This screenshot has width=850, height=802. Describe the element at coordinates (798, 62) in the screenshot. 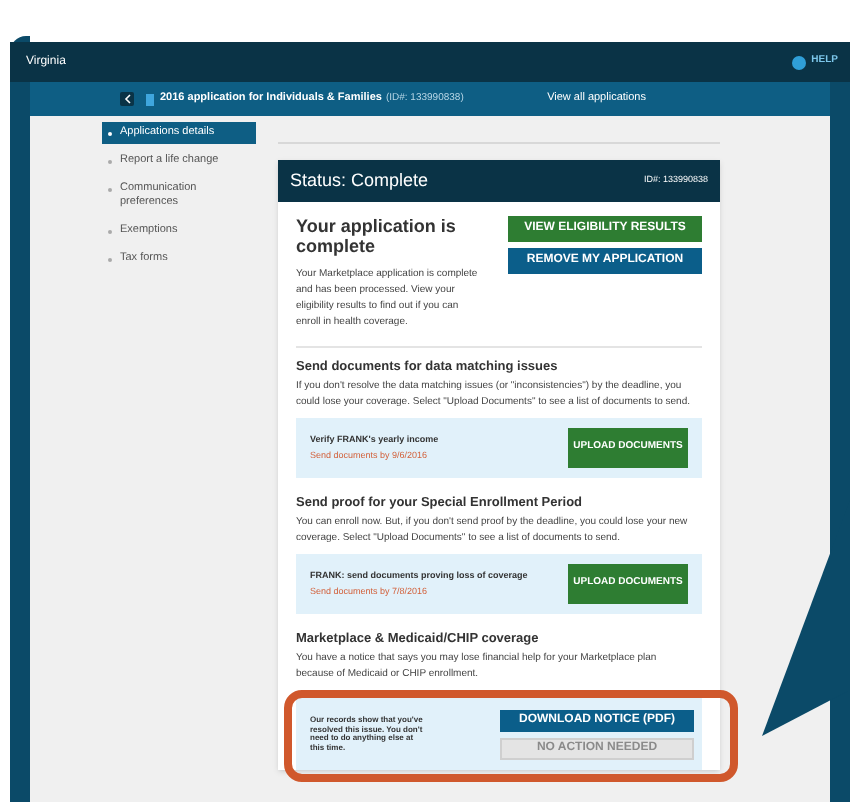

I see `help-icon` at that location.